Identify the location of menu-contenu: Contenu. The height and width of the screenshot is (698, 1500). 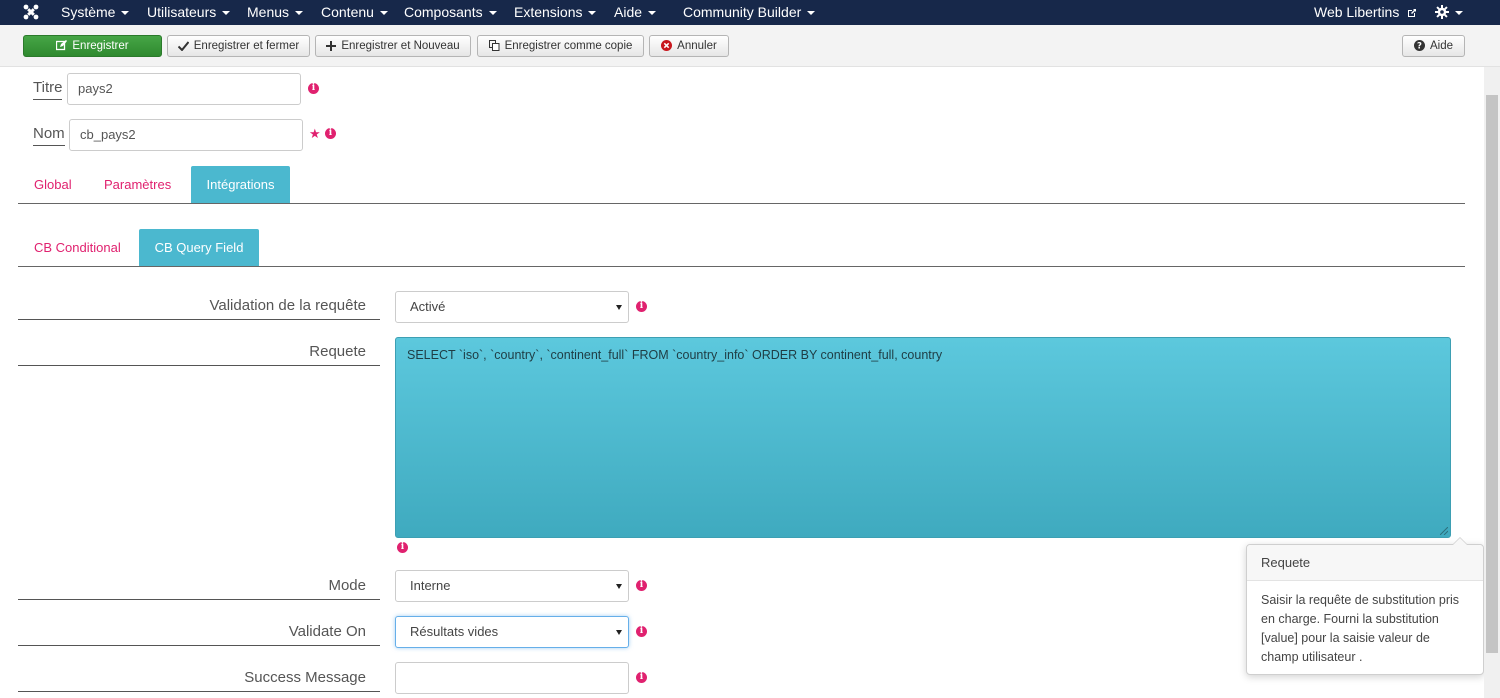
(354, 12).